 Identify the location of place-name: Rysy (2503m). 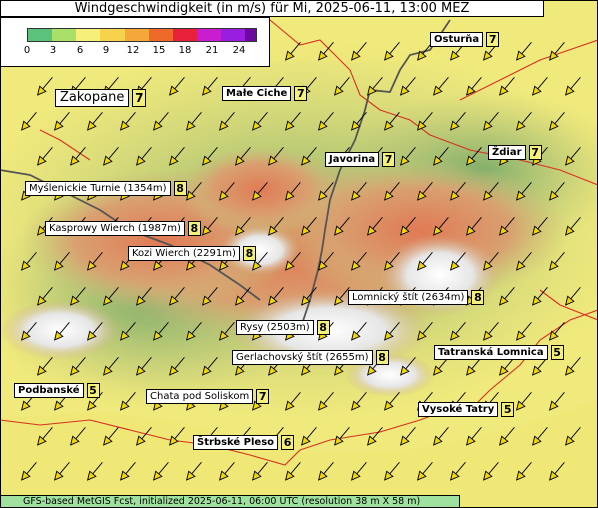
(275, 327).